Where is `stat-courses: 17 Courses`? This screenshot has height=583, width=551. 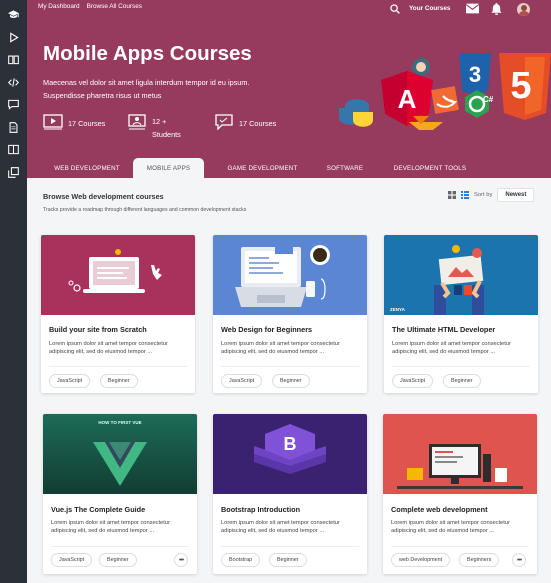 stat-courses: 17 Courses is located at coordinates (74, 122).